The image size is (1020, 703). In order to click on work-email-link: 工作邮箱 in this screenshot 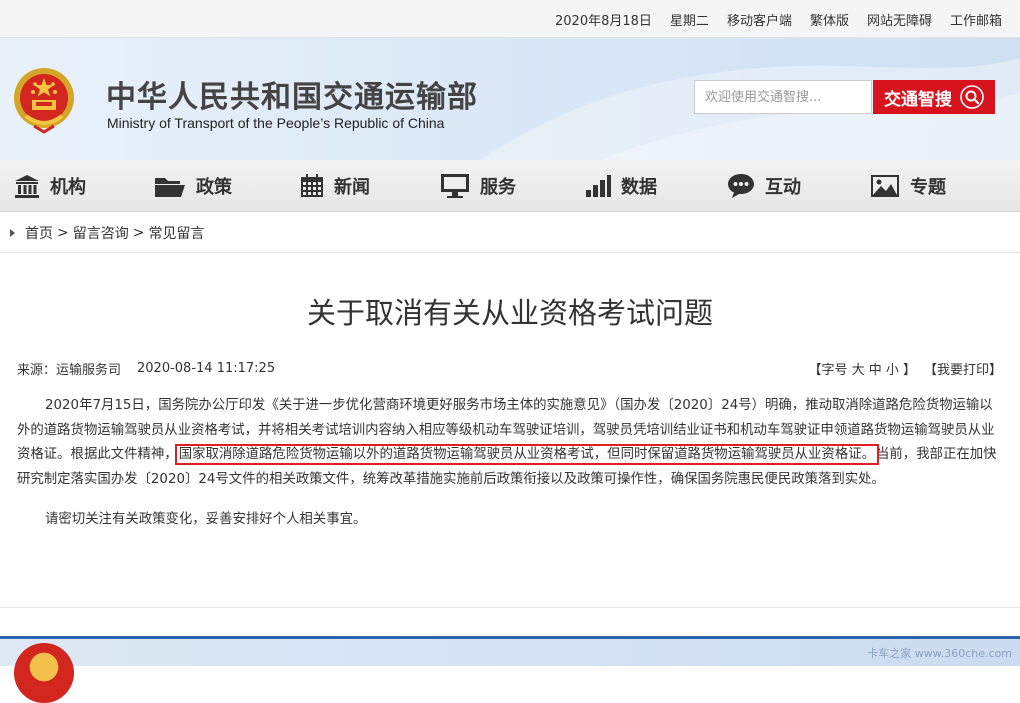, I will do `click(976, 19)`.